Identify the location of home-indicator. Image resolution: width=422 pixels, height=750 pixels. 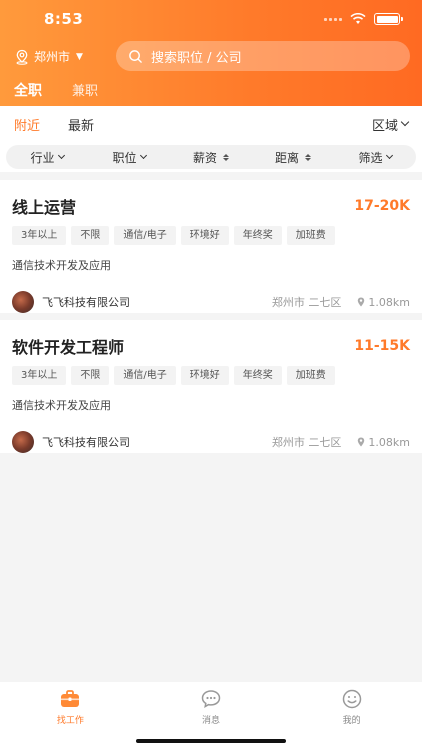
(211, 741).